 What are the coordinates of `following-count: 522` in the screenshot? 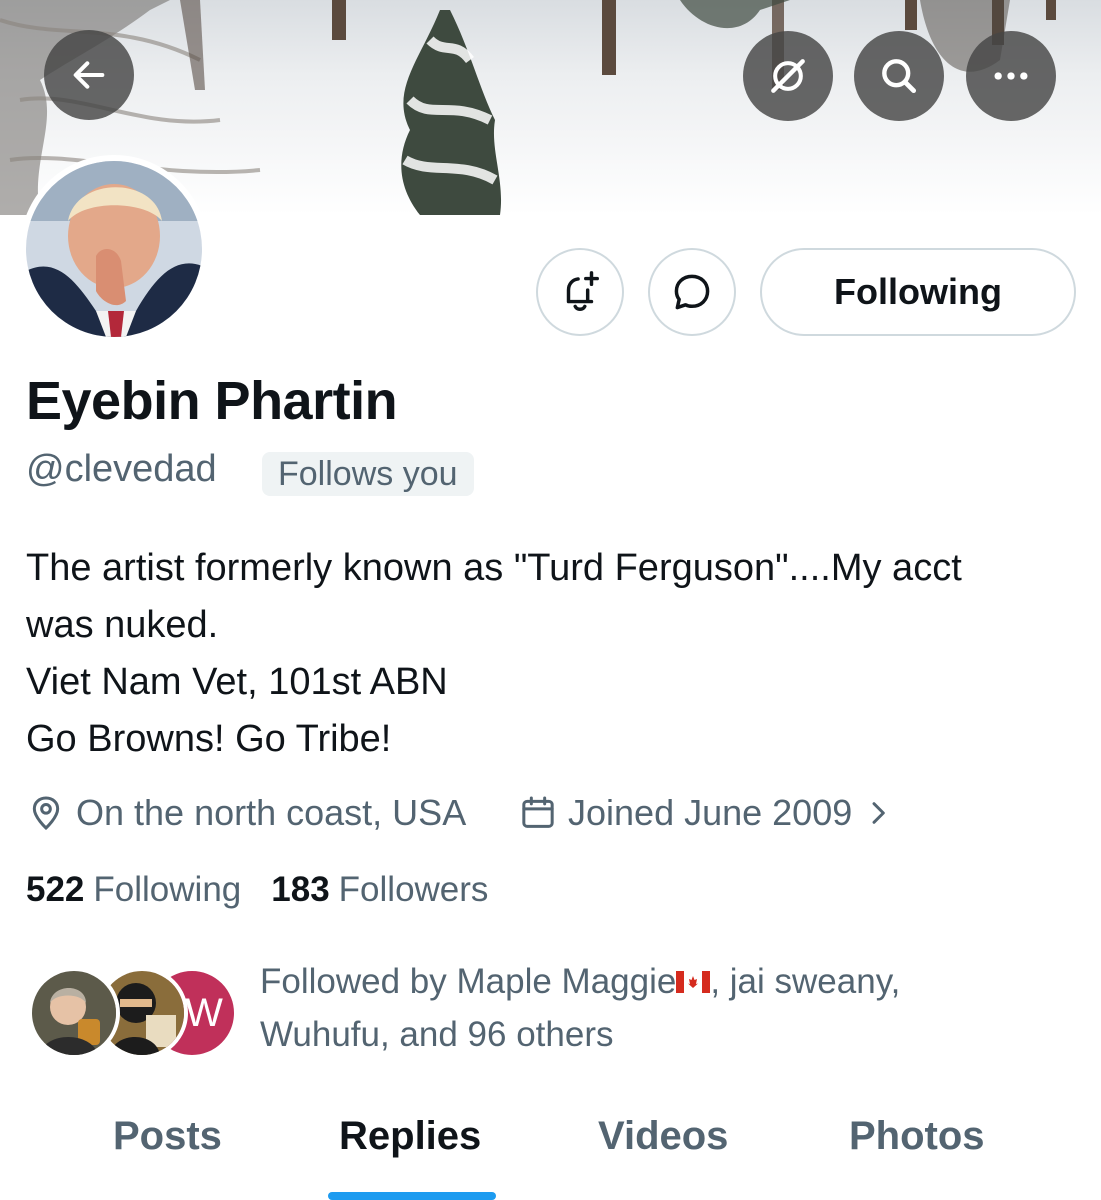 It's located at (55, 889).